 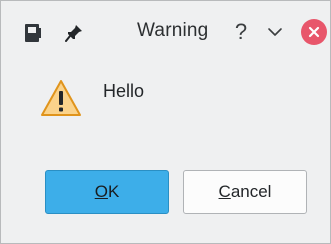 What do you see at coordinates (241, 32) in the screenshot?
I see `help-icon: ?` at bounding box center [241, 32].